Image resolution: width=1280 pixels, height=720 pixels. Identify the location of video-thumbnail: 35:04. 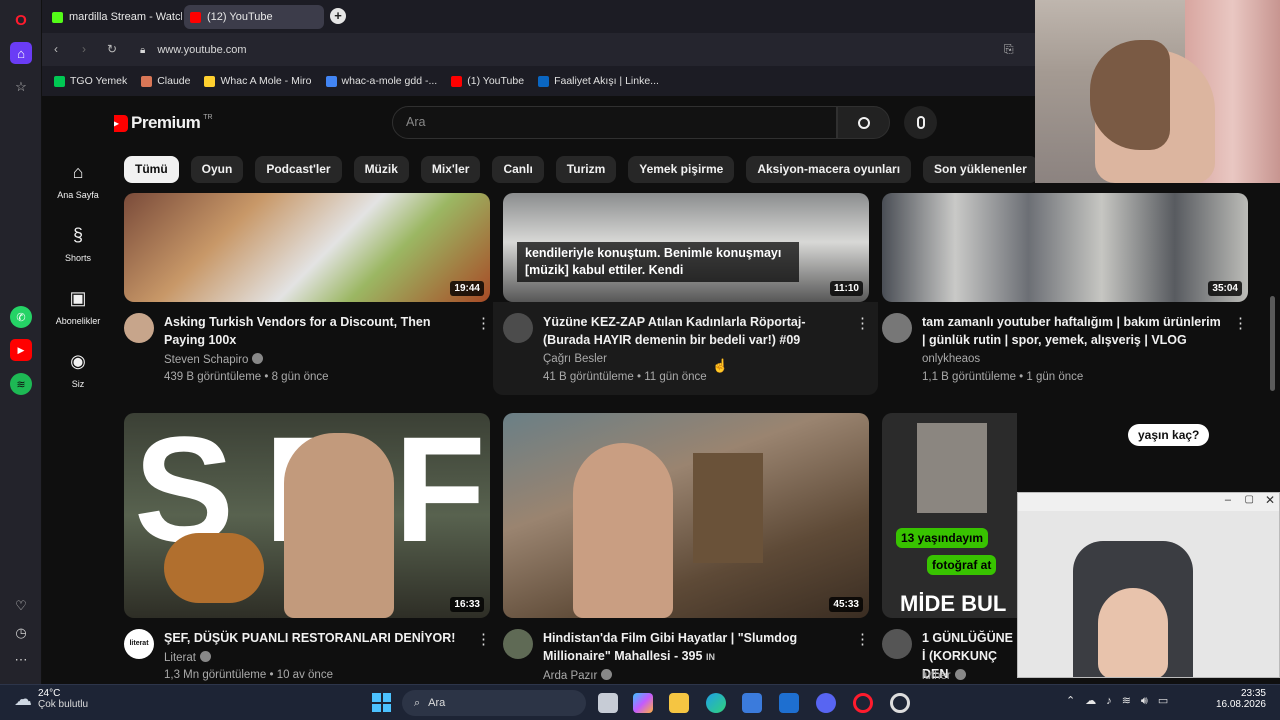
(1065, 247).